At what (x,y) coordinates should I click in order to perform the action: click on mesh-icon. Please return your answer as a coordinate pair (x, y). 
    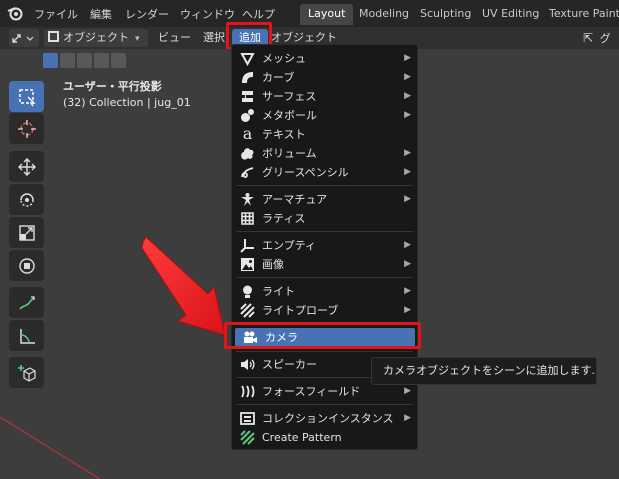
    Looking at the image, I should click on (247, 59).